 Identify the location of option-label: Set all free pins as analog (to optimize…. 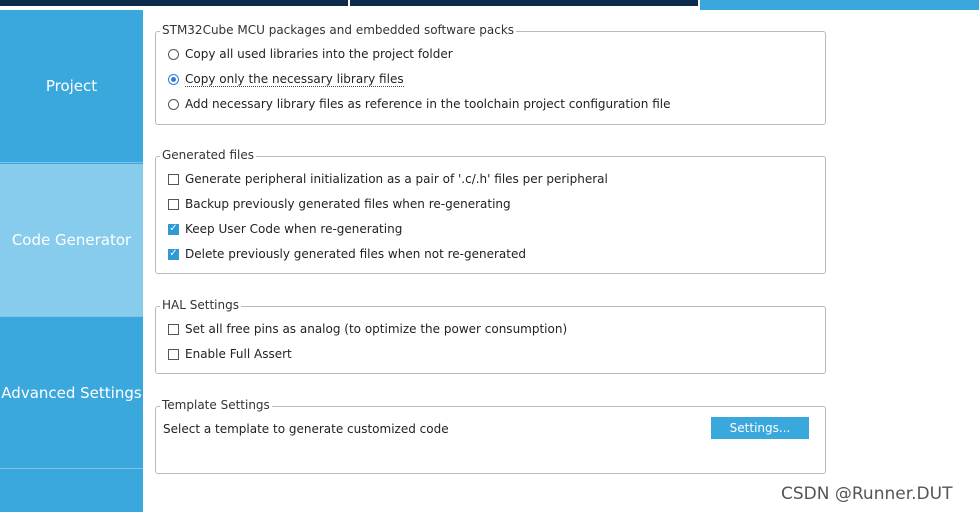
(376, 329).